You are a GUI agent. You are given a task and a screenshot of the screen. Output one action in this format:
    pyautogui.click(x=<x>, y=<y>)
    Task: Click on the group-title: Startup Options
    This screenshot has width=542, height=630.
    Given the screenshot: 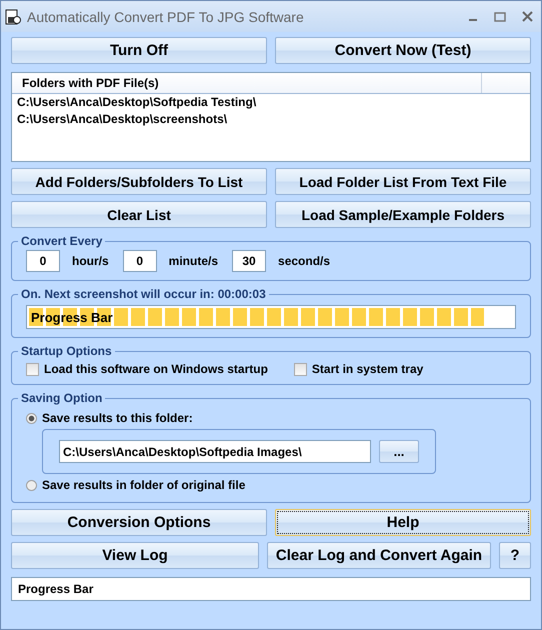 What is the action you would take?
    pyautogui.click(x=66, y=351)
    